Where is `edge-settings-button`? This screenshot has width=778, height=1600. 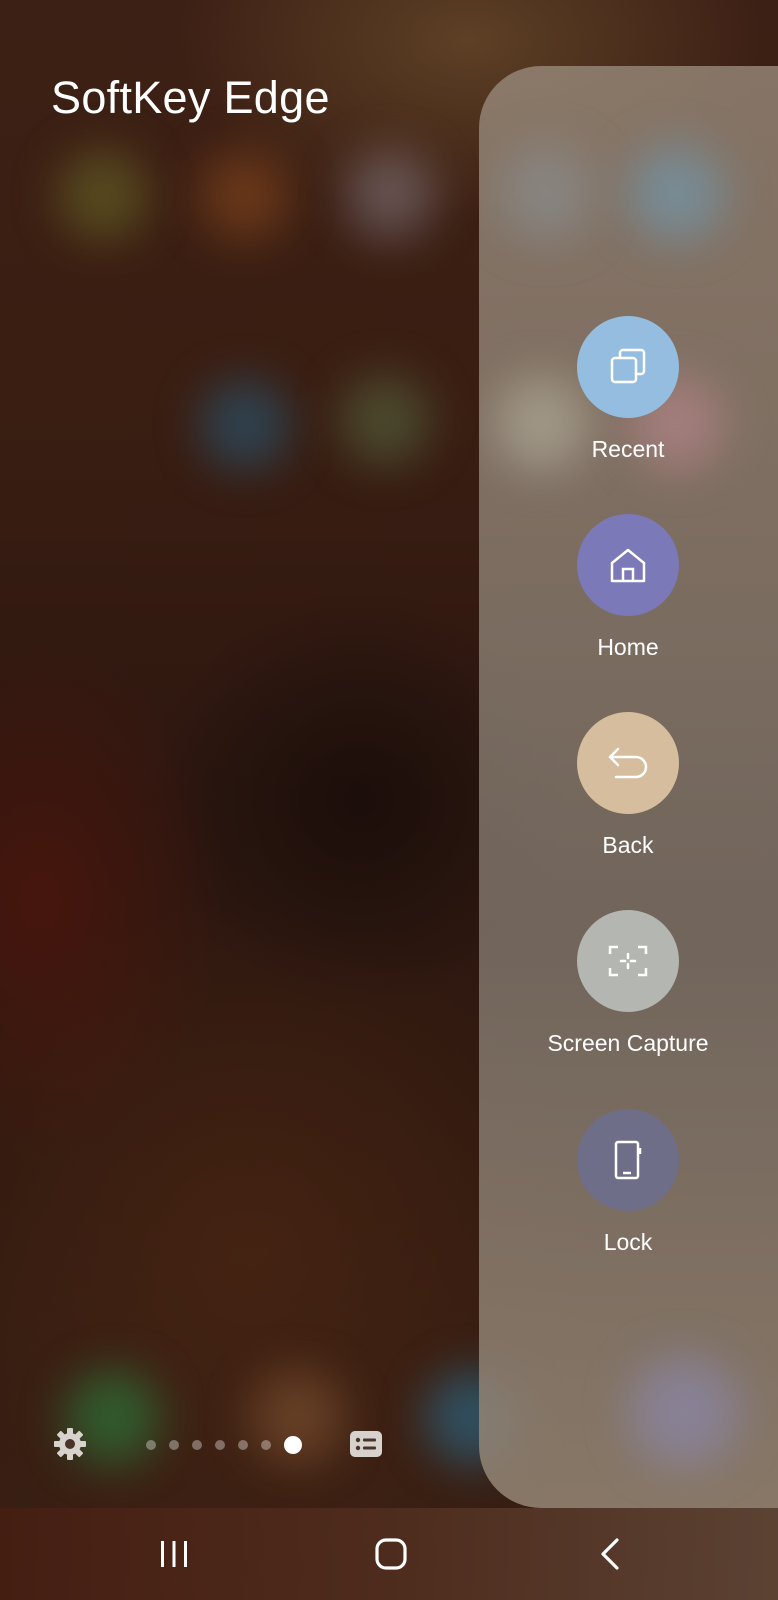
edge-settings-button is located at coordinates (70, 1444).